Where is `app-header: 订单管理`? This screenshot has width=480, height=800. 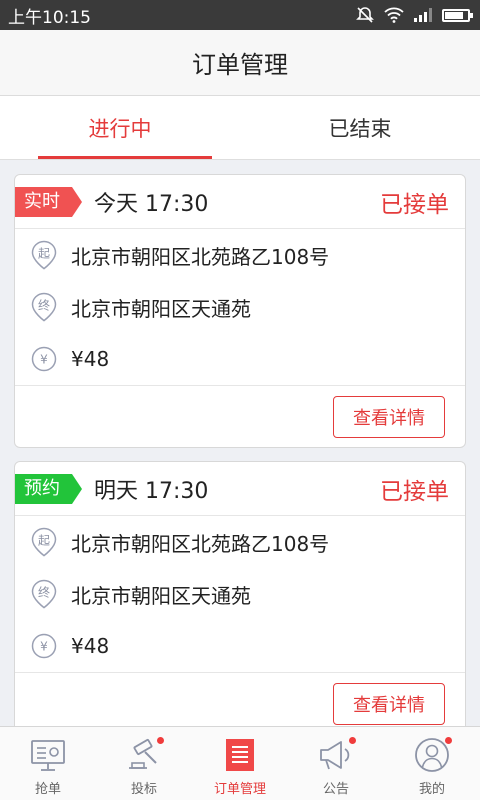 app-header: 订单管理 is located at coordinates (240, 63).